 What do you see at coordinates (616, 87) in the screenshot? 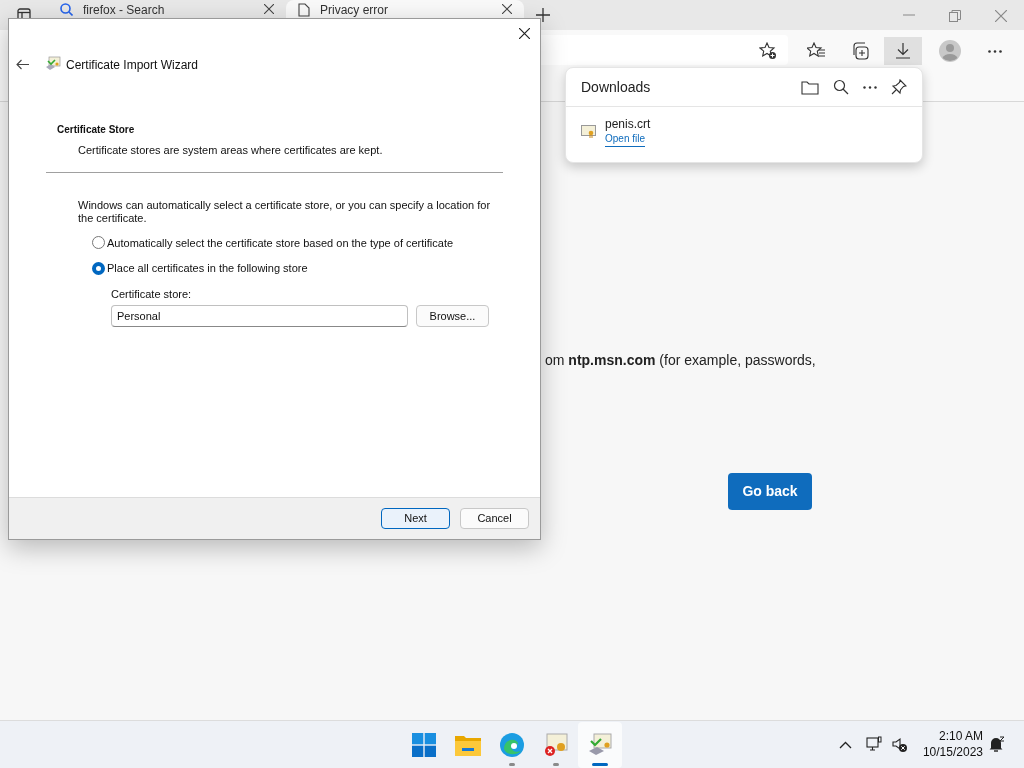
I see `panel-title: Downloads` at bounding box center [616, 87].